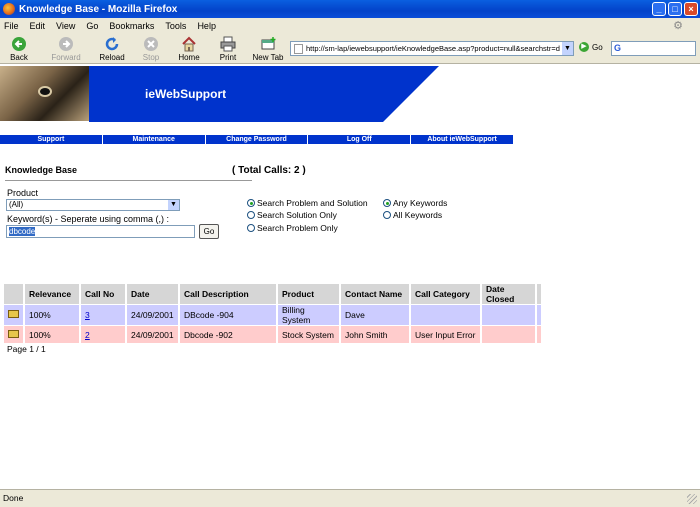 The image size is (700, 507). What do you see at coordinates (446, 334) in the screenshot?
I see `cell-category: User Input Error` at bounding box center [446, 334].